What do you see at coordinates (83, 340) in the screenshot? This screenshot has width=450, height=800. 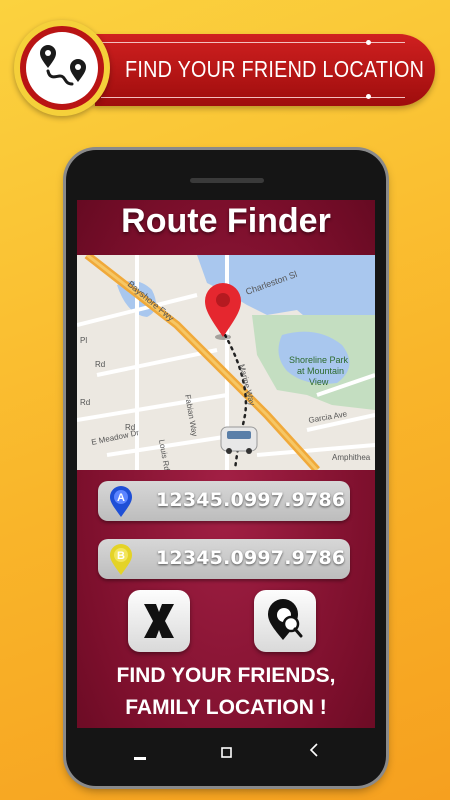 I see `map-label: Pl` at bounding box center [83, 340].